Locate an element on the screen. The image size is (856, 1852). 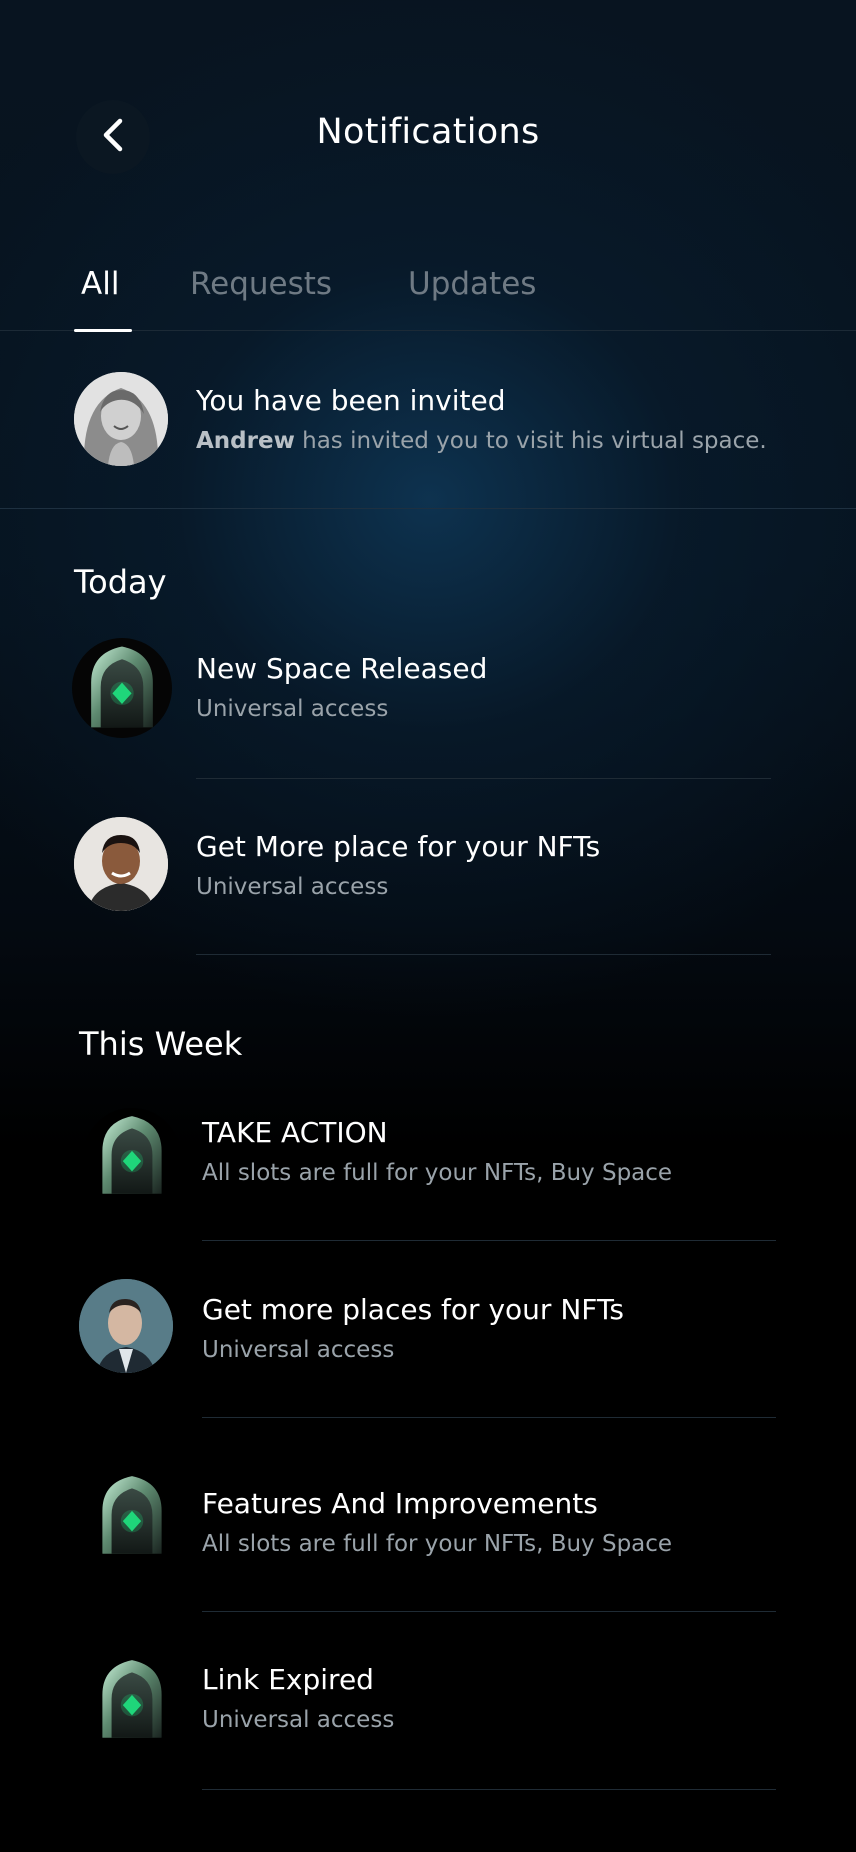
item-title: Link Expired is located at coordinates (288, 1679).